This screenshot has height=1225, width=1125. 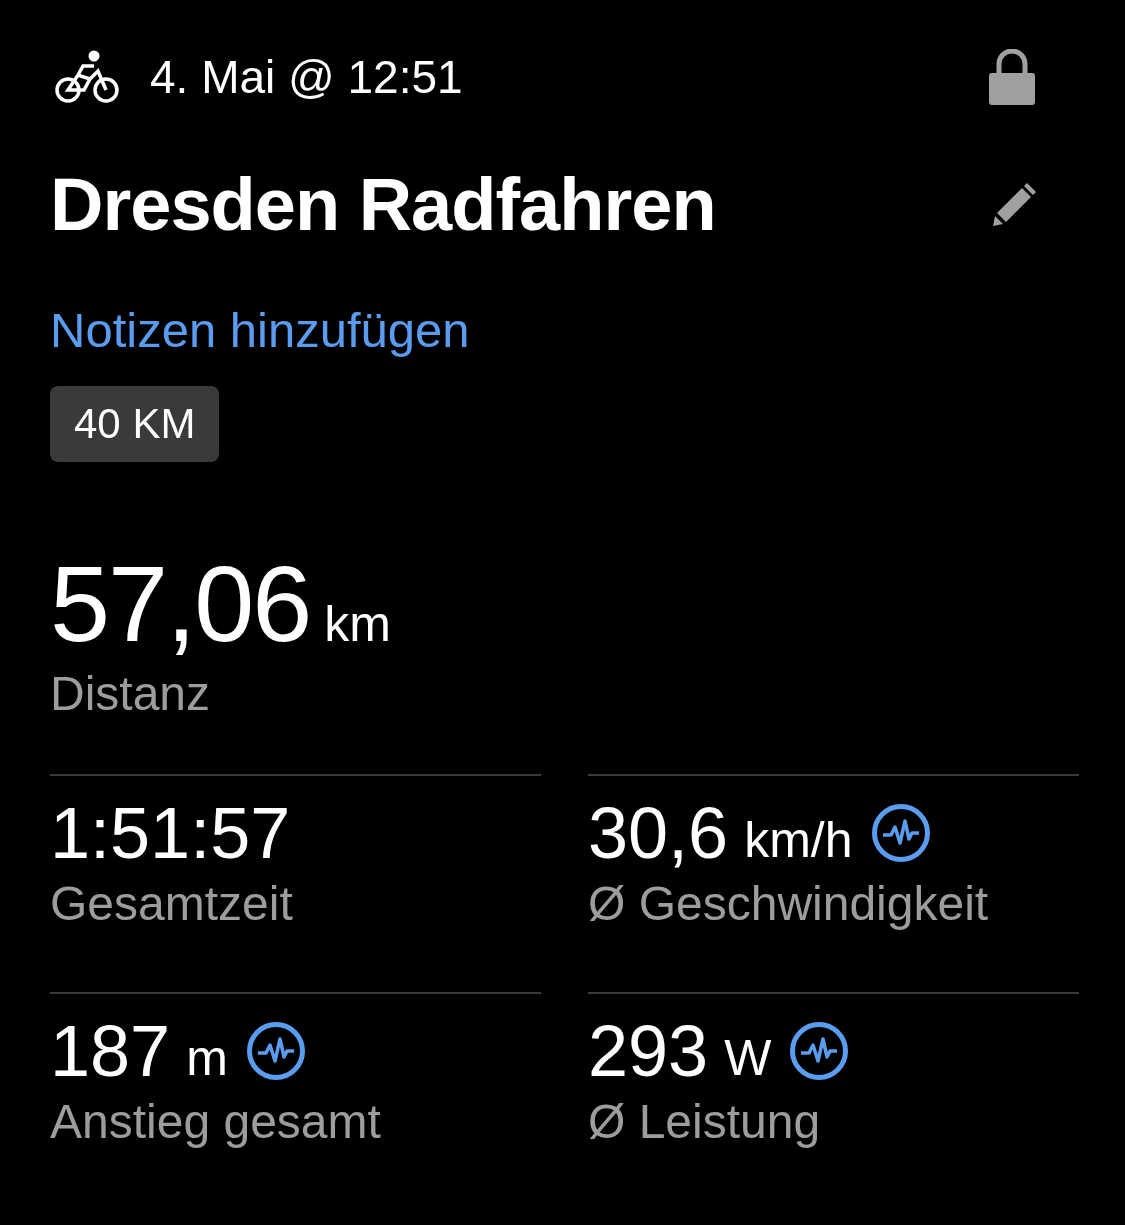 I want to click on activity-date: 4. Mai @ 12:51, so click(x=306, y=77).